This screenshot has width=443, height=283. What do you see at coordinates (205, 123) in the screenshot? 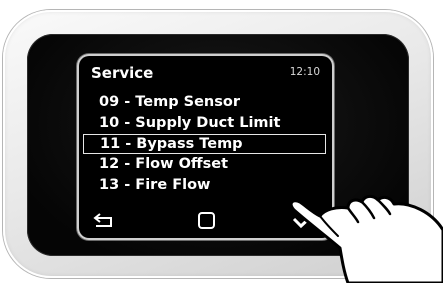
I see `menu-item-supply-duct-limit: 10 - Supply Duct Limit` at bounding box center [205, 123].